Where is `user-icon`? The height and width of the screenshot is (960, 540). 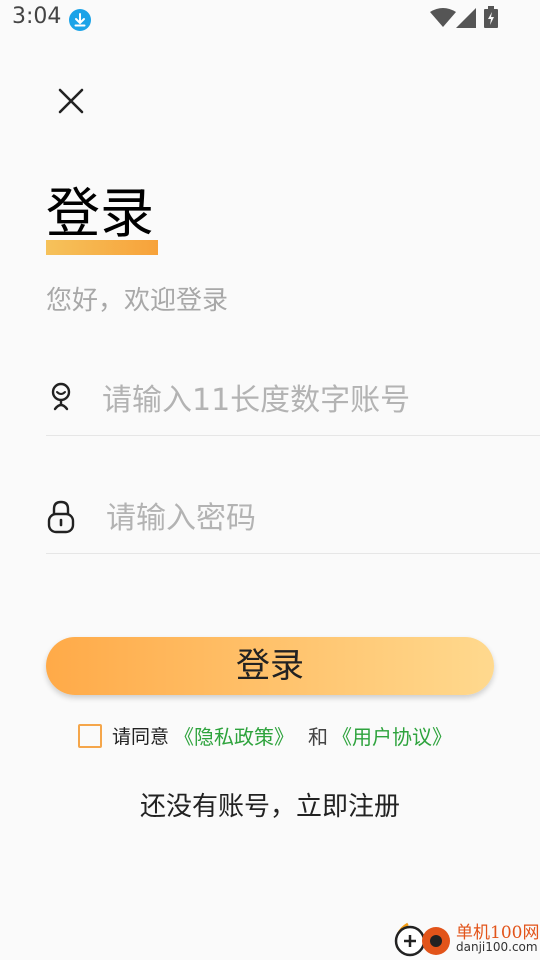 user-icon is located at coordinates (61, 396).